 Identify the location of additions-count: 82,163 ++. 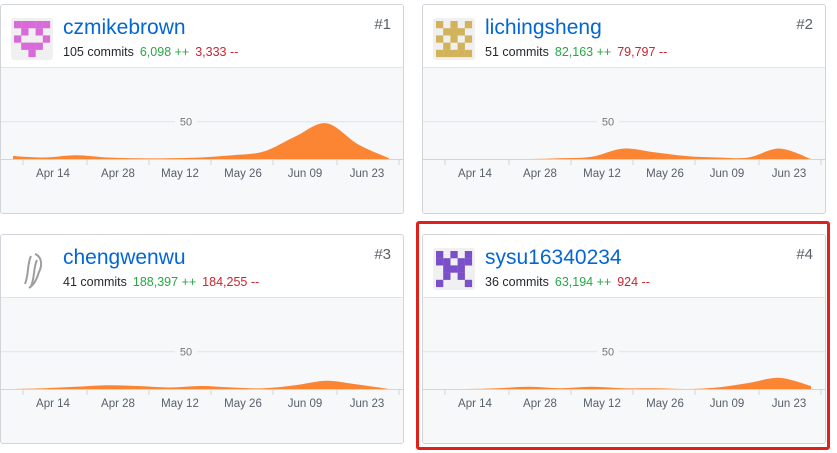
(583, 52).